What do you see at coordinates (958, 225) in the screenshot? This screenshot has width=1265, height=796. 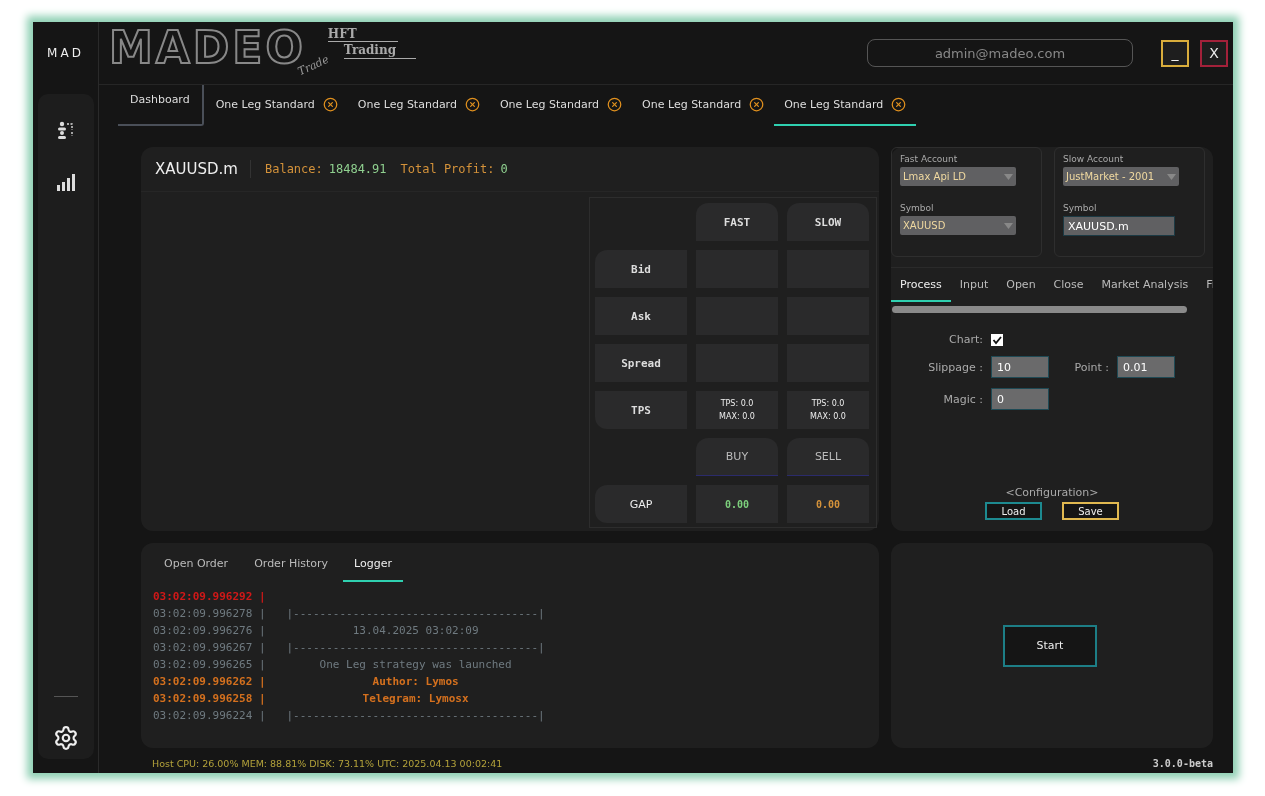 I see `symbol-dropdown: XAUUSD` at bounding box center [958, 225].